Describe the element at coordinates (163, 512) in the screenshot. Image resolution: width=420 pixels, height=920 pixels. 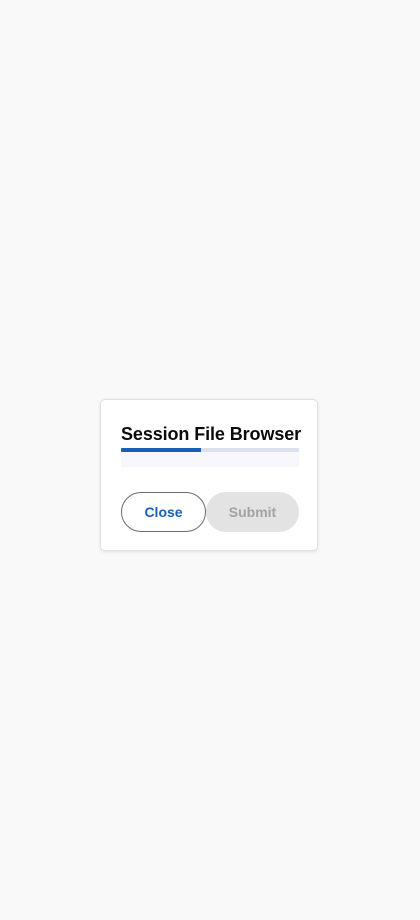
I see `close-button: Close` at that location.